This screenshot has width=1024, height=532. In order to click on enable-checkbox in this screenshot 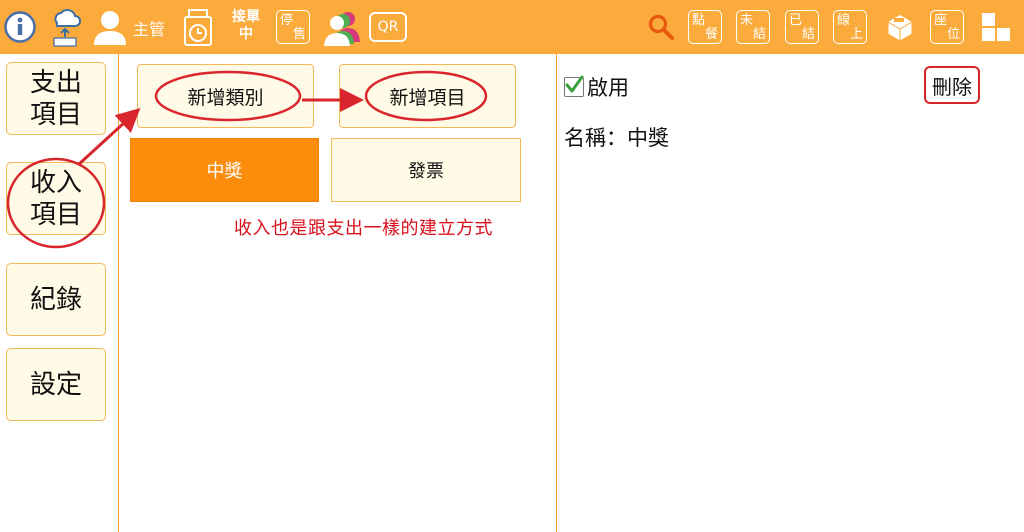, I will do `click(574, 86)`.